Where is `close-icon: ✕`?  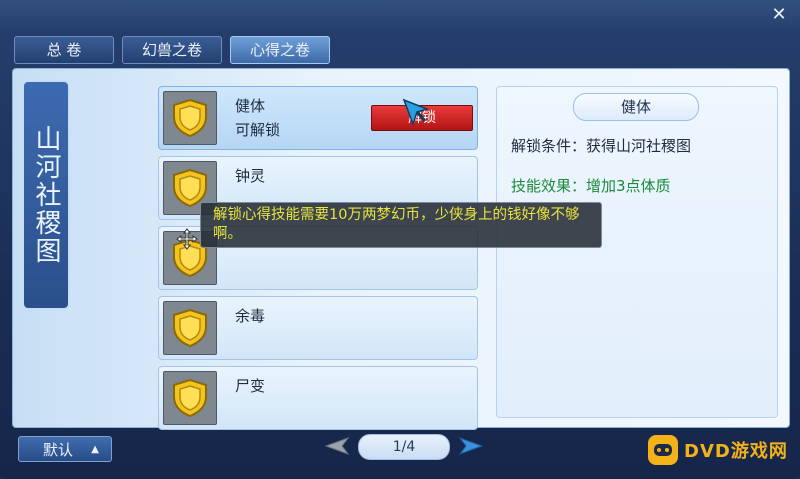 close-icon: ✕ is located at coordinates (779, 14).